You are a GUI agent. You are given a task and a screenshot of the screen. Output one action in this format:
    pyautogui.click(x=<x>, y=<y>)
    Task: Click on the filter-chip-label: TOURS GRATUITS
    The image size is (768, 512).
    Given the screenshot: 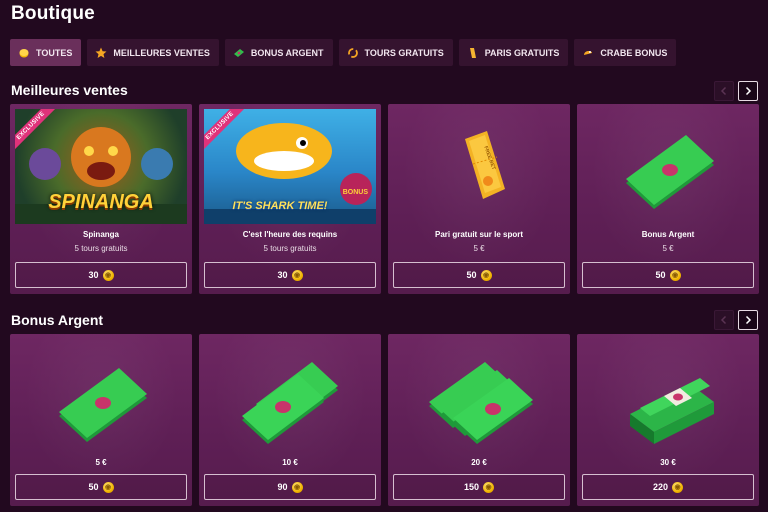 What is the action you would take?
    pyautogui.click(x=404, y=52)
    